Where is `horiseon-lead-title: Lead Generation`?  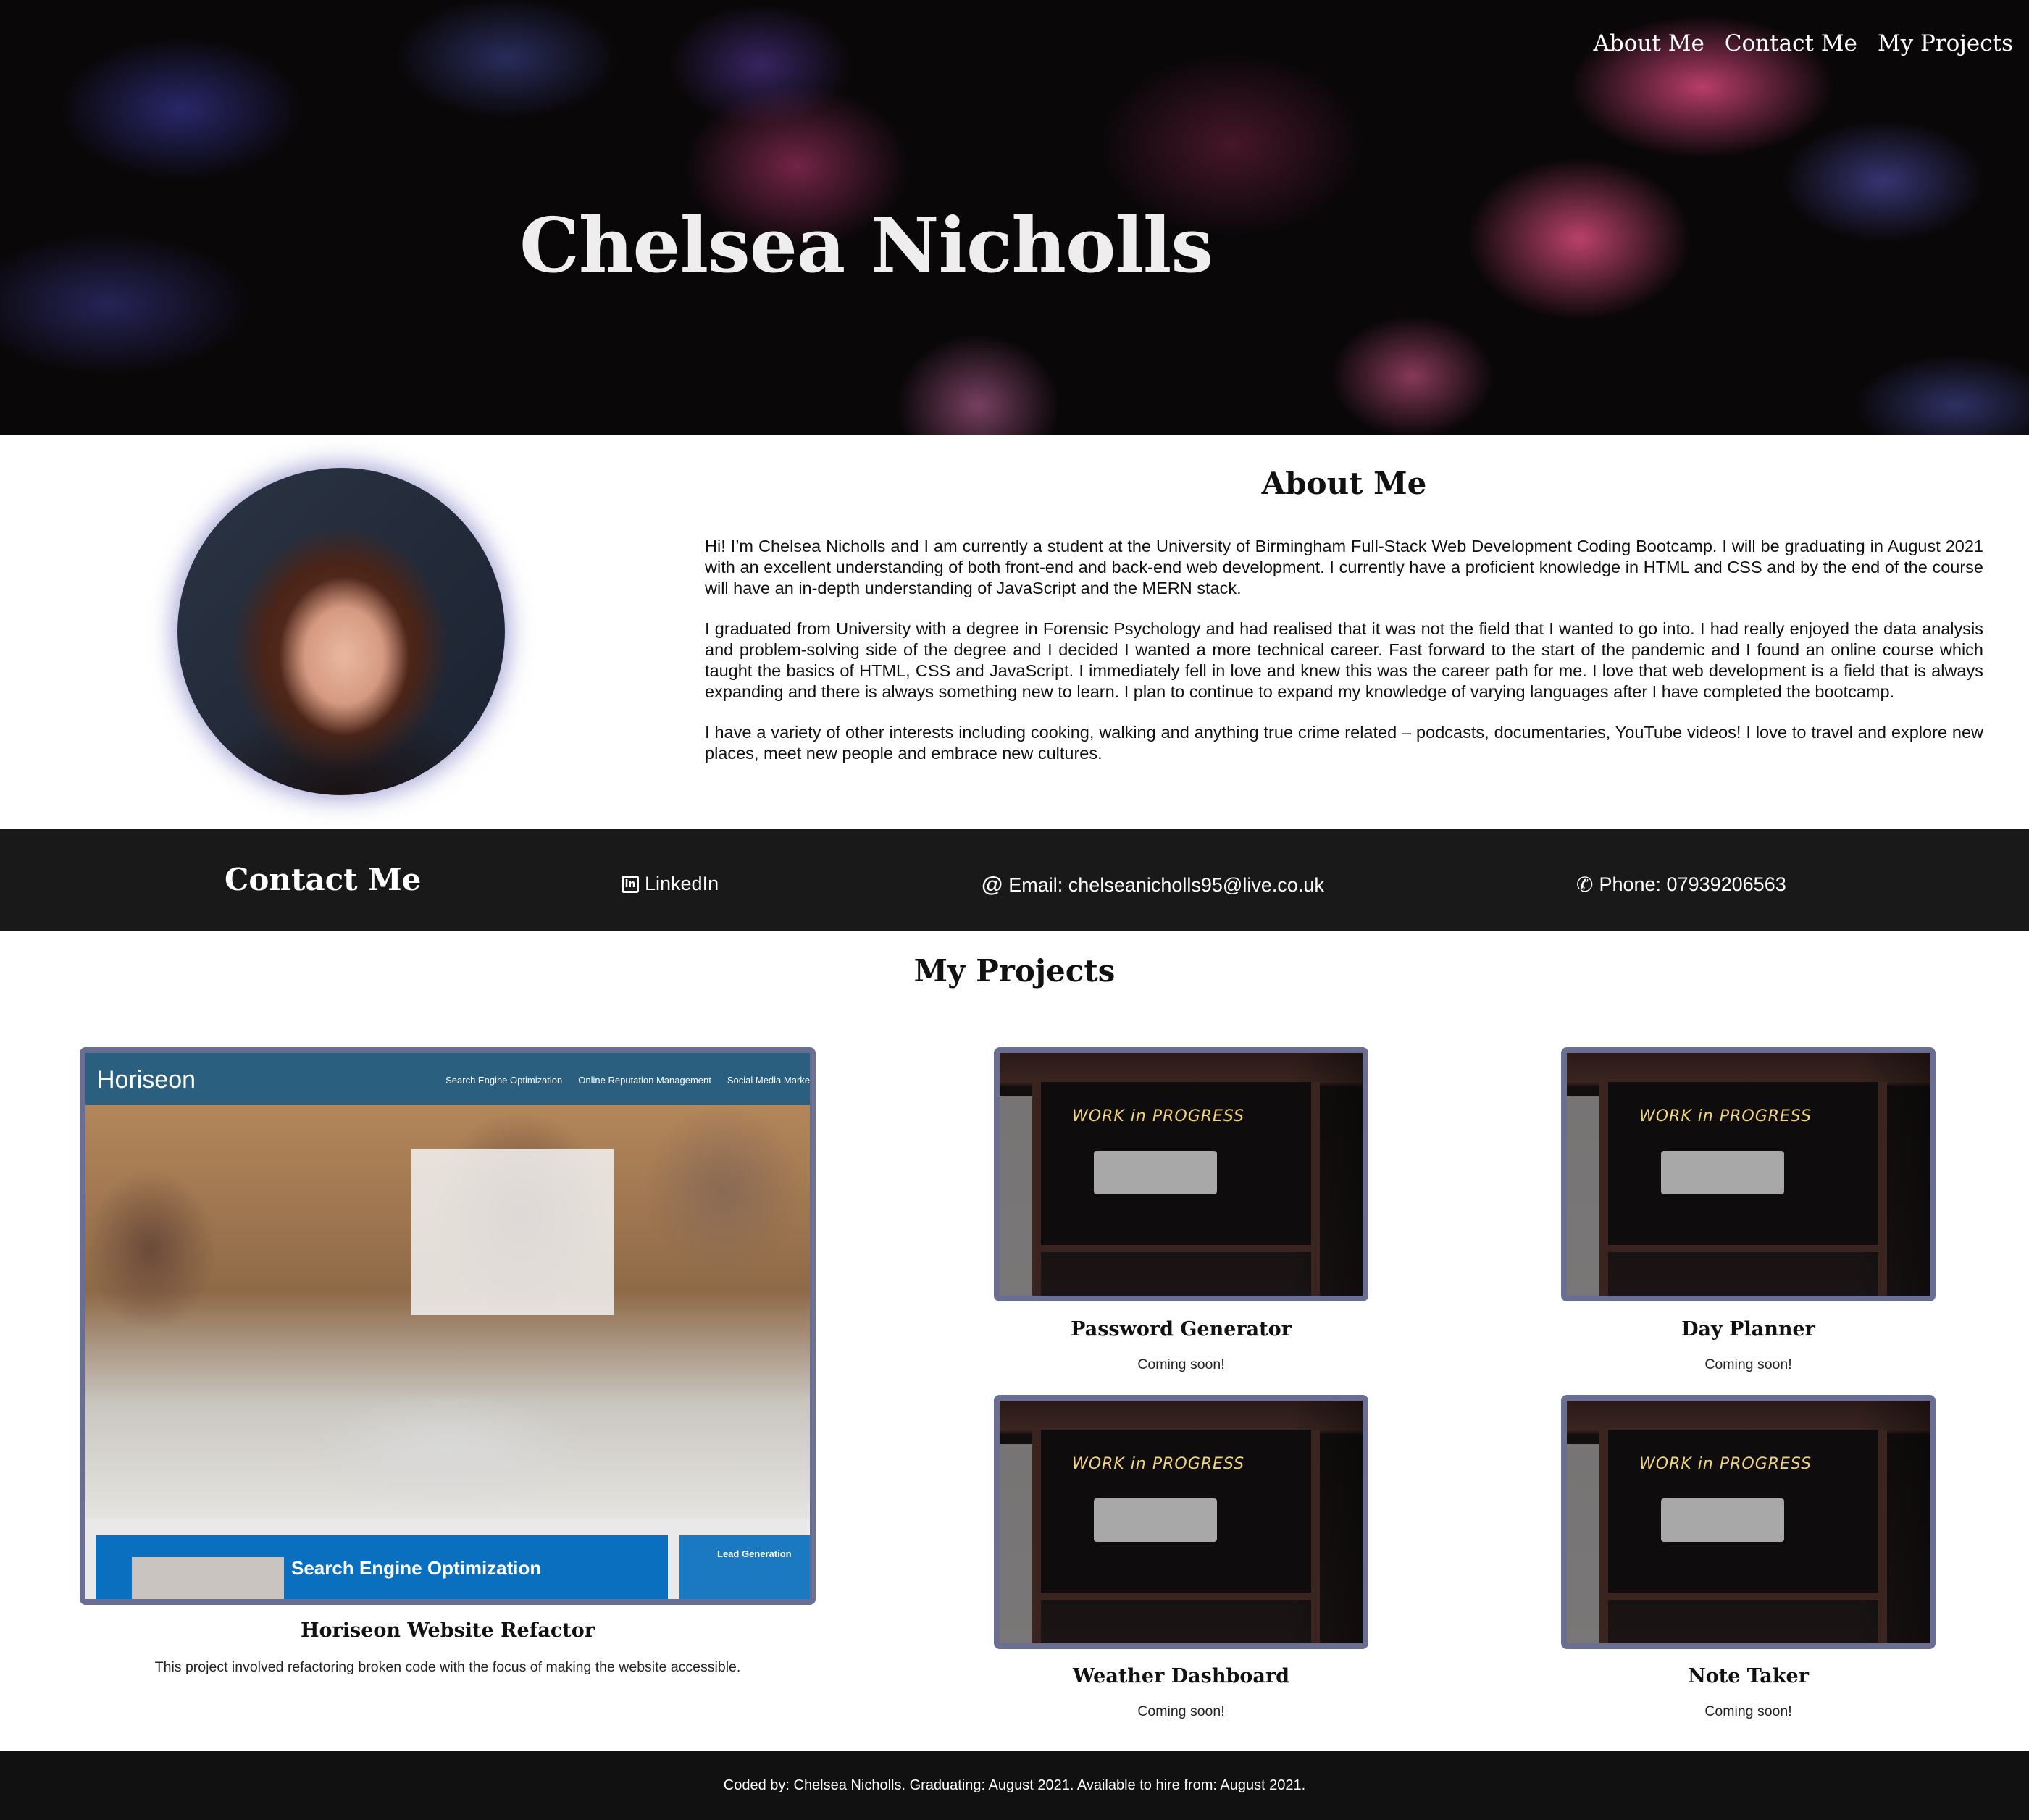
horiseon-lead-title: Lead Generation is located at coordinates (754, 1553).